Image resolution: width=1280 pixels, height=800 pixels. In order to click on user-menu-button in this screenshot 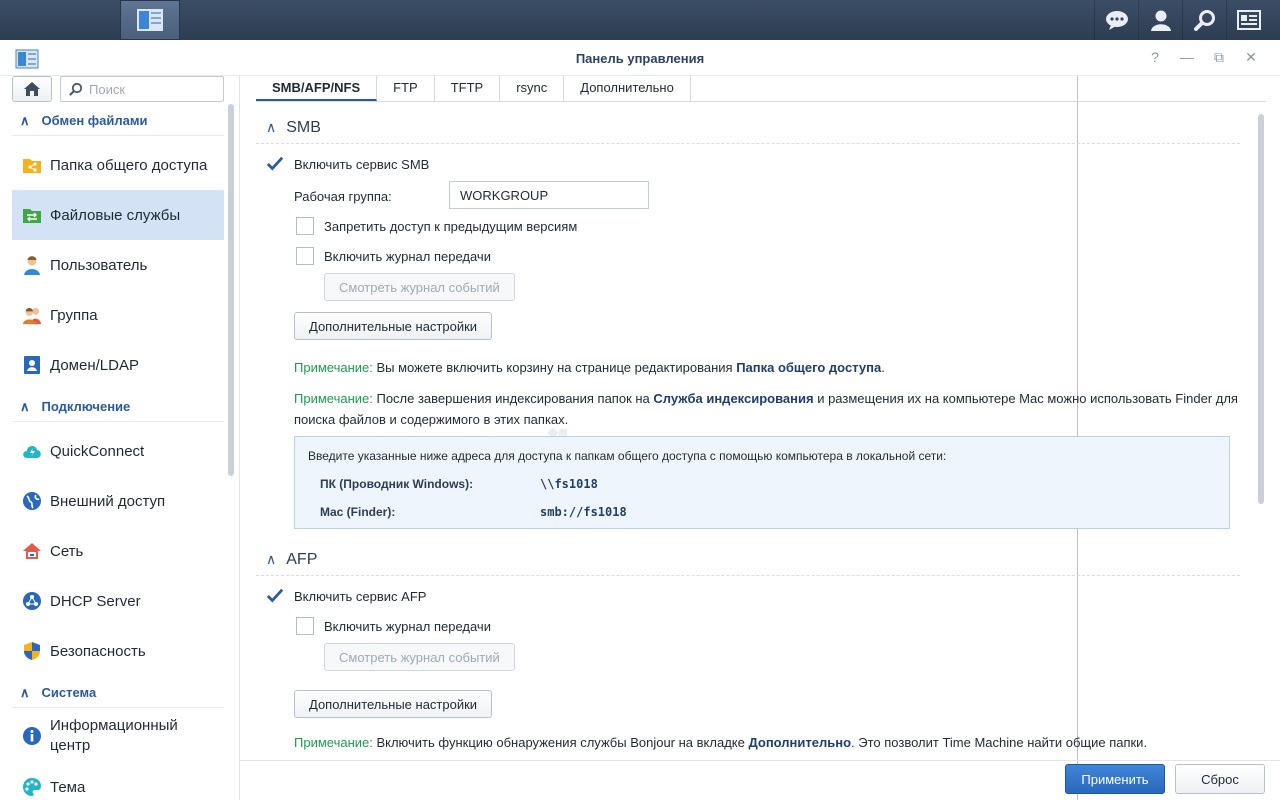, I will do `click(1160, 20)`.